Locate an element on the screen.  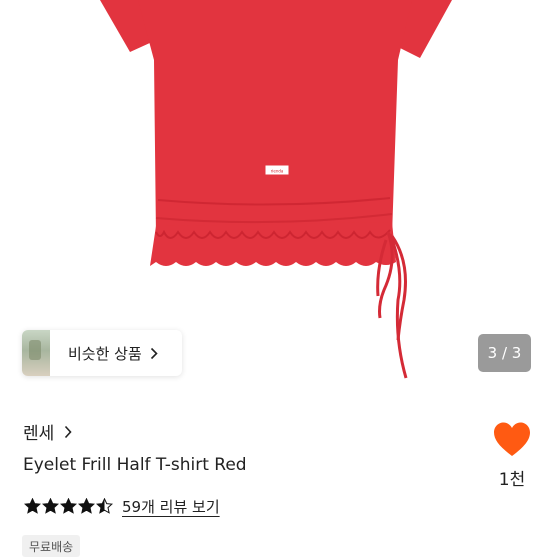
brand-name: 렌세 is located at coordinates (39, 434).